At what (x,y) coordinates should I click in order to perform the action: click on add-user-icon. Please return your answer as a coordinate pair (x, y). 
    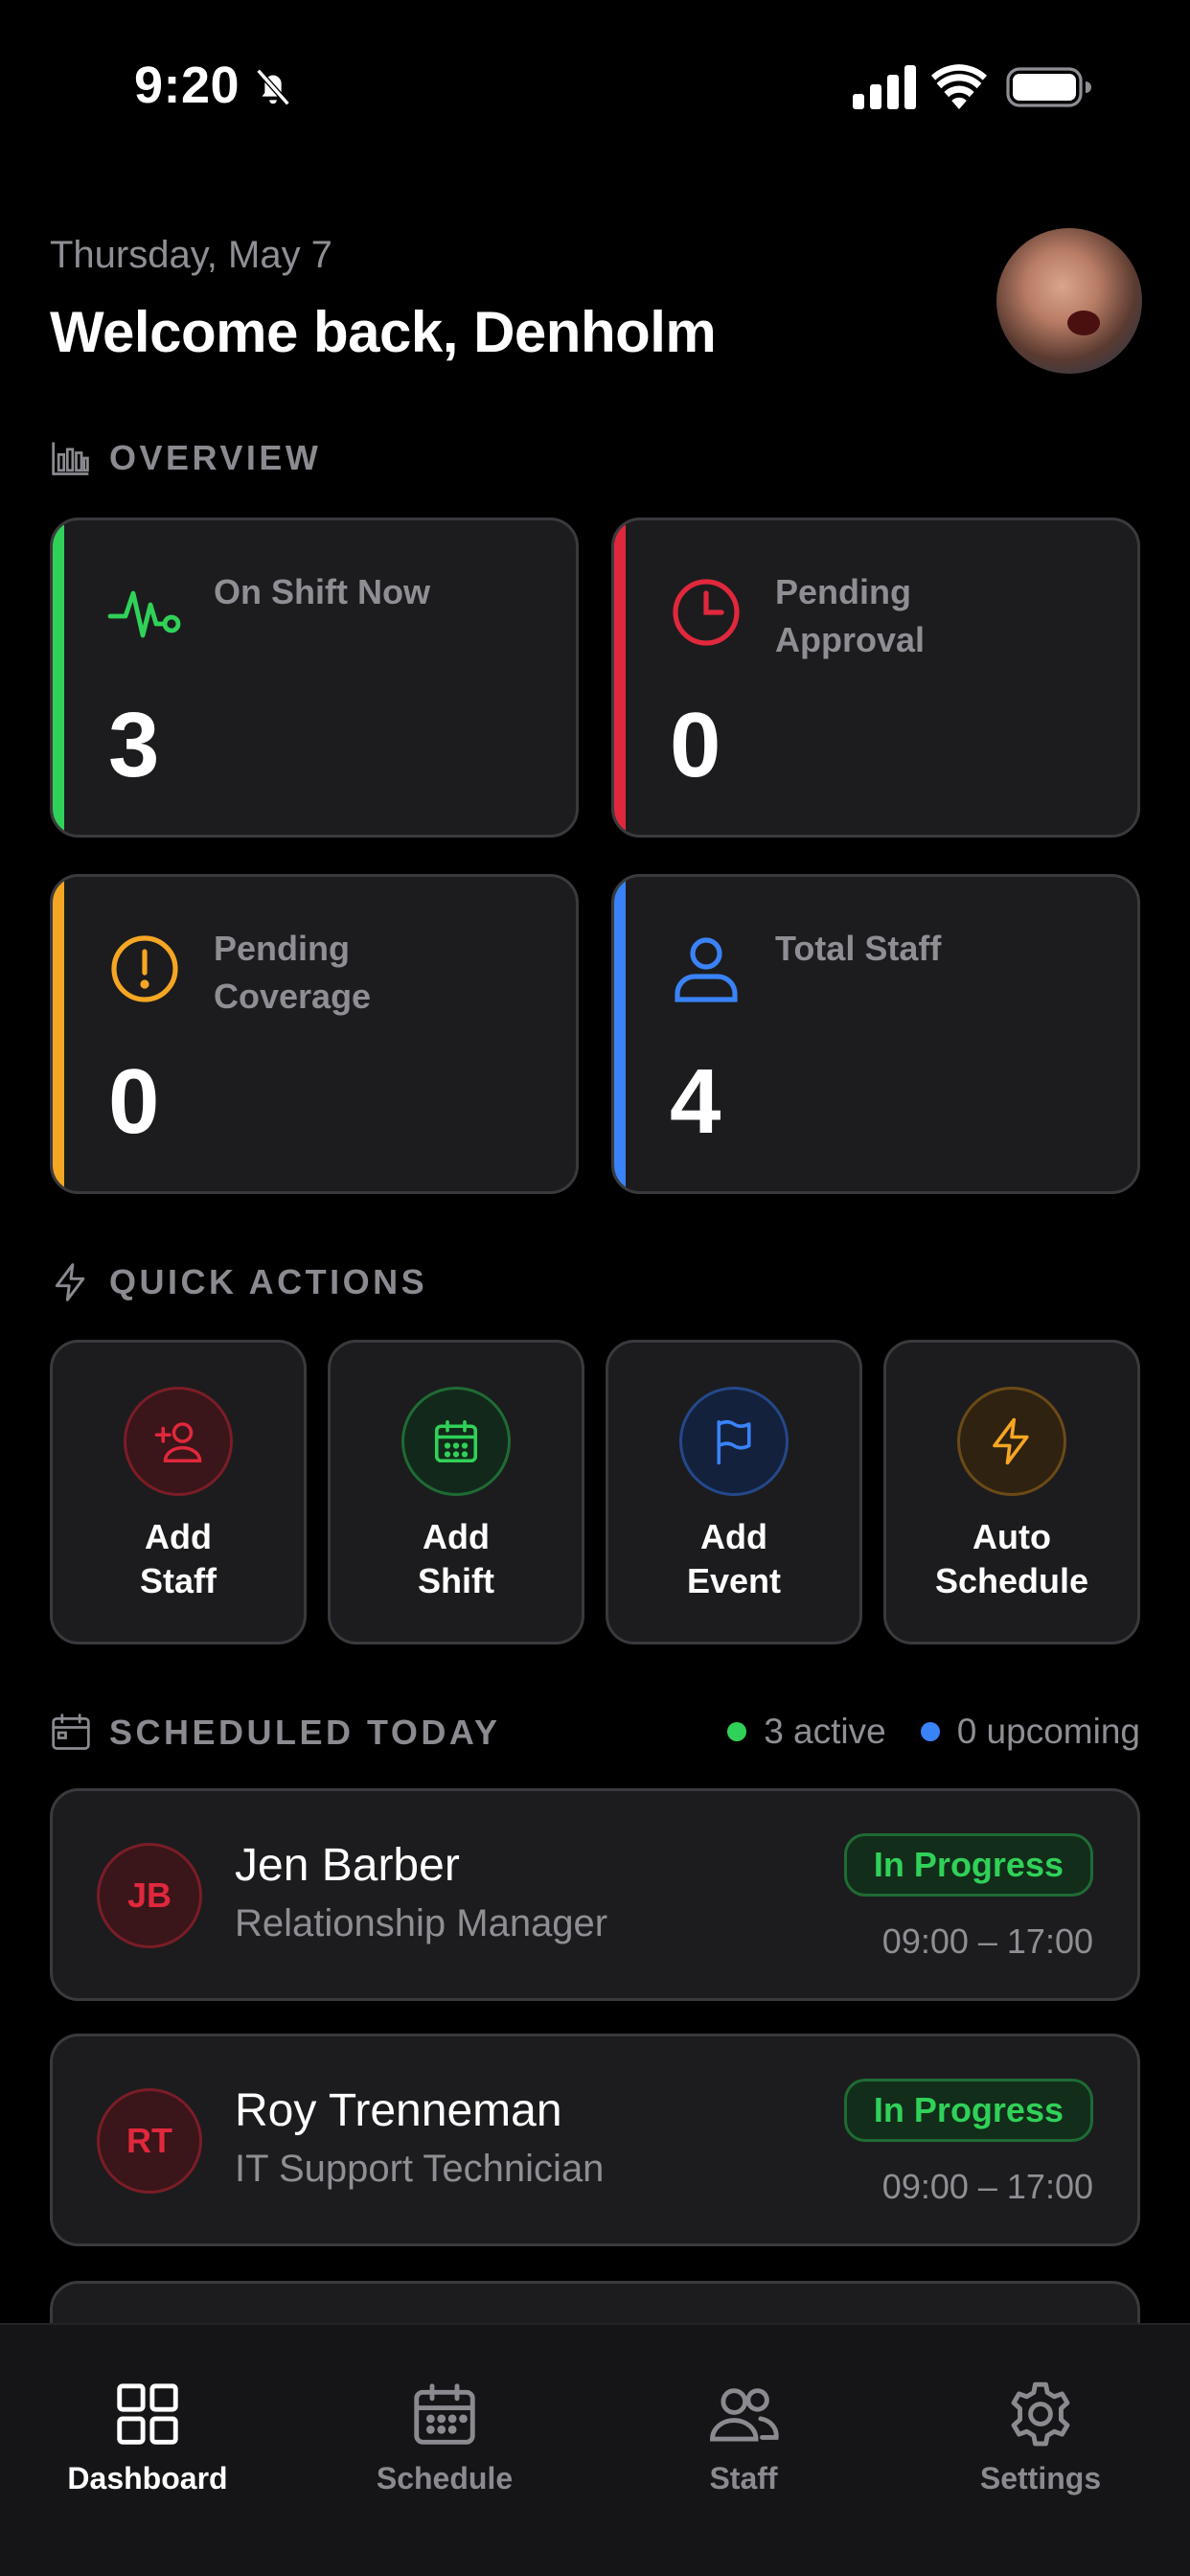
    Looking at the image, I should click on (178, 1442).